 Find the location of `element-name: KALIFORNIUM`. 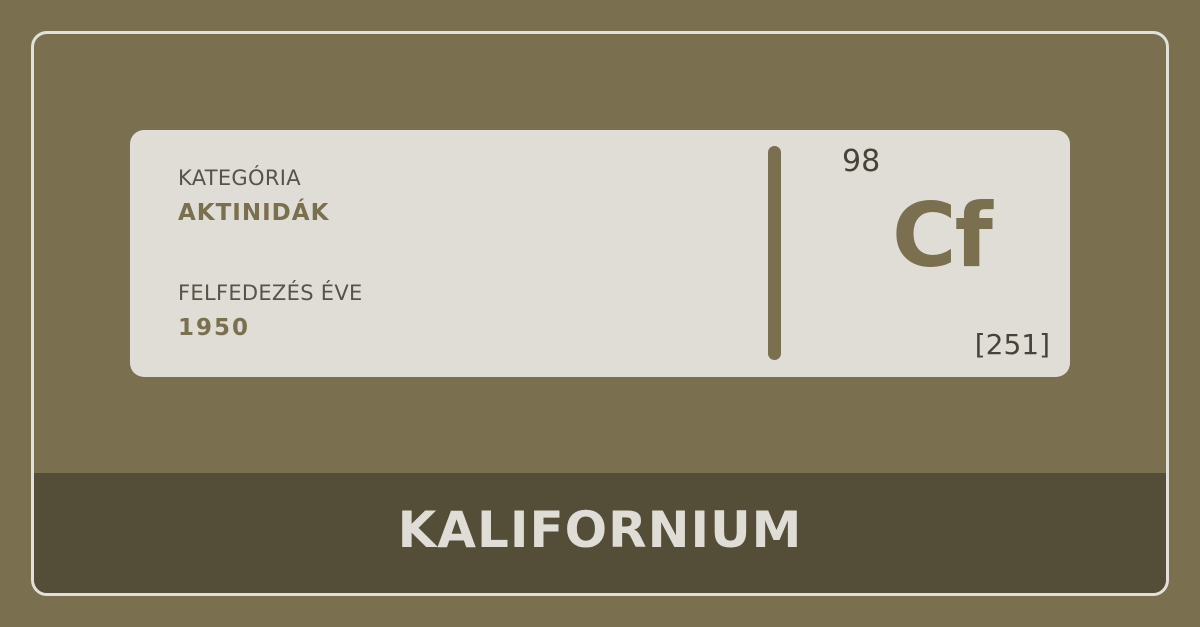

element-name: KALIFORNIUM is located at coordinates (600, 530).